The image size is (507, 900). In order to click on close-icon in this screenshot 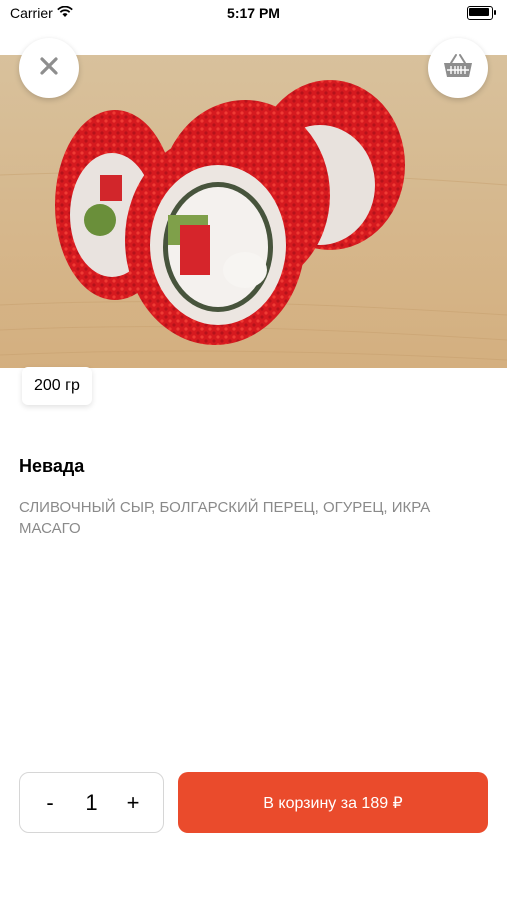, I will do `click(49, 68)`.